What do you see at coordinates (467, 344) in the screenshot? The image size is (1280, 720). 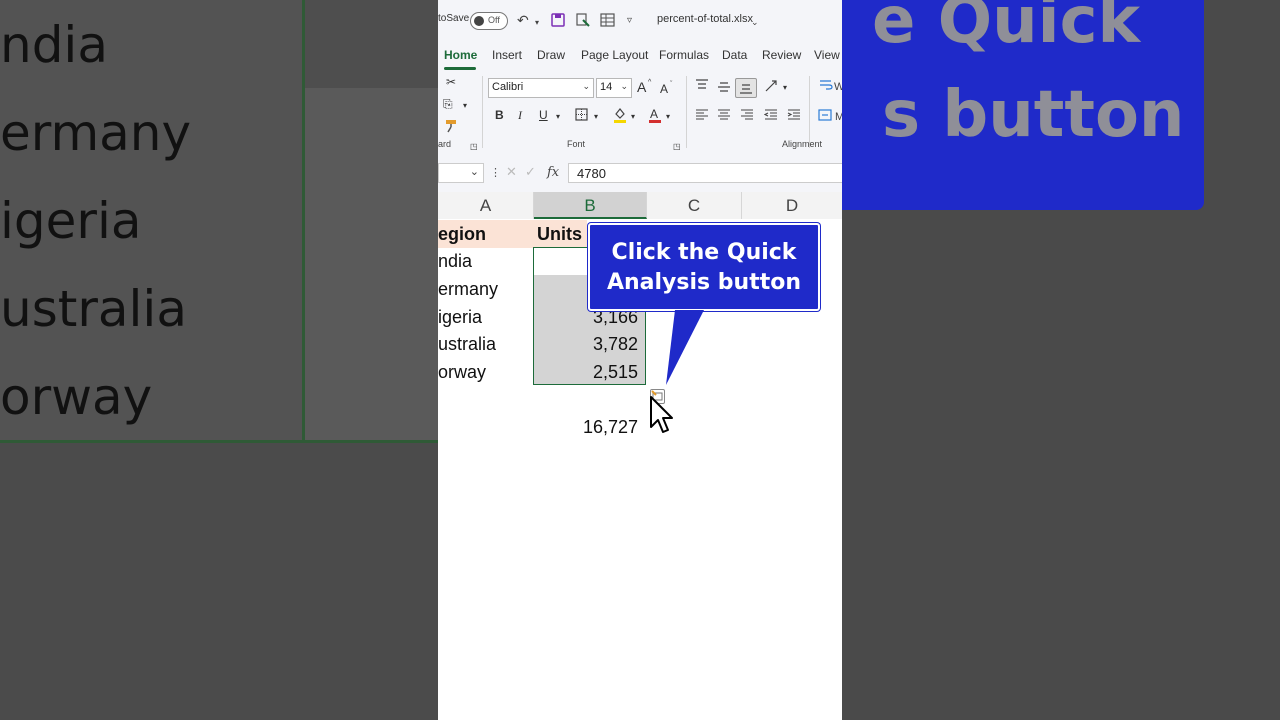 I see `cell-region: ustralia` at bounding box center [467, 344].